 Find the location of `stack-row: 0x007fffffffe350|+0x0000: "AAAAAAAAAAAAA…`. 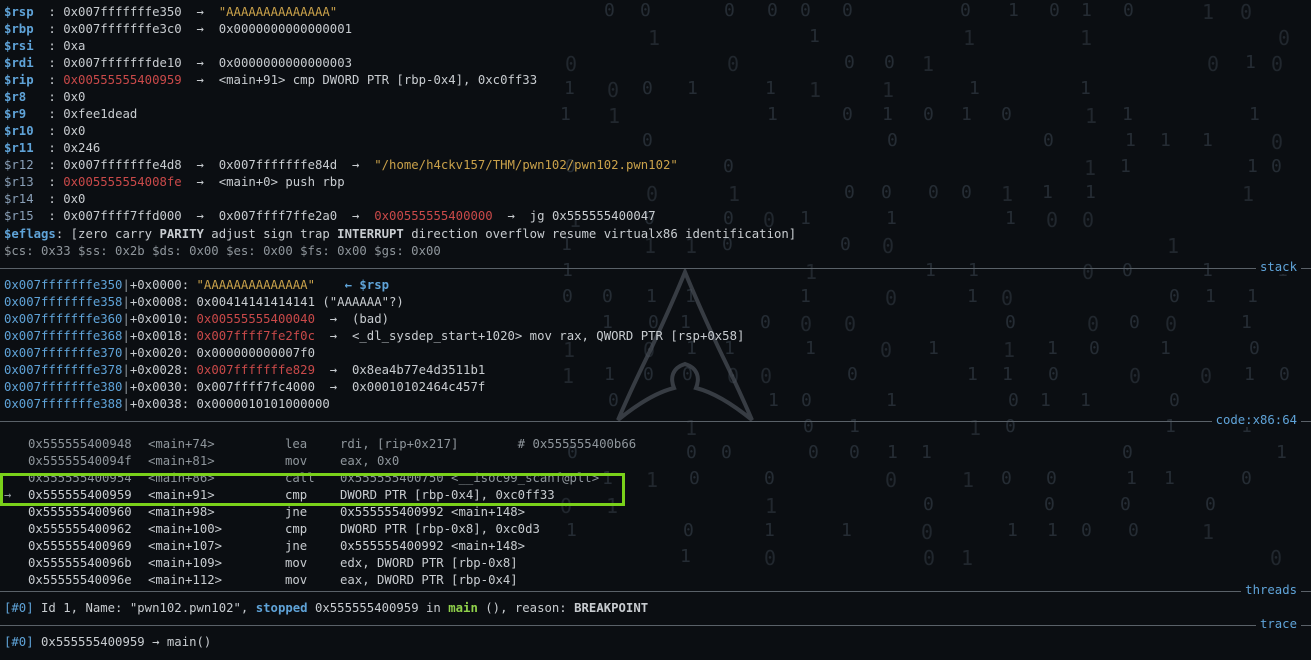

stack-row: 0x007fffffffe350|+0x0000: "AAAAAAAAAAAAA… is located at coordinates (196, 285).